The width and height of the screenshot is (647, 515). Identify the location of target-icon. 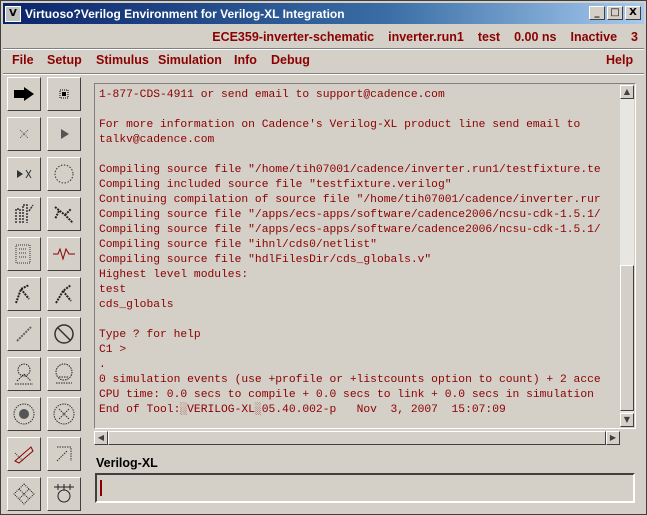
(24, 414).